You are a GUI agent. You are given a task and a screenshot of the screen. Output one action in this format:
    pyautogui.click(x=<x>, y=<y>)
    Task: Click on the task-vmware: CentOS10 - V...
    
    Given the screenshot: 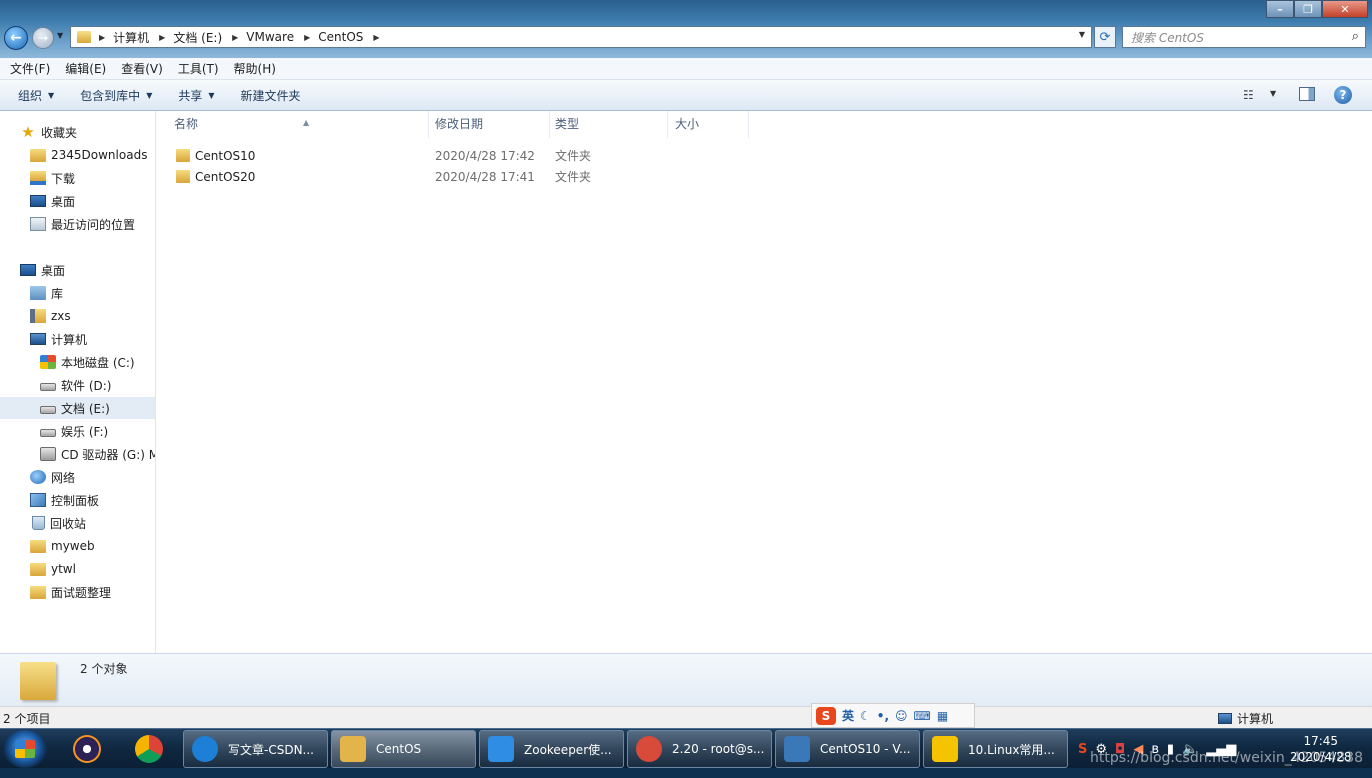 What is the action you would take?
    pyautogui.click(x=847, y=749)
    